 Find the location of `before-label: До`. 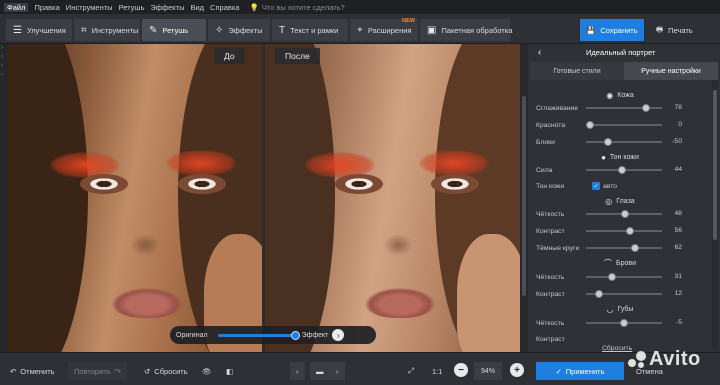

before-label: До is located at coordinates (229, 56).